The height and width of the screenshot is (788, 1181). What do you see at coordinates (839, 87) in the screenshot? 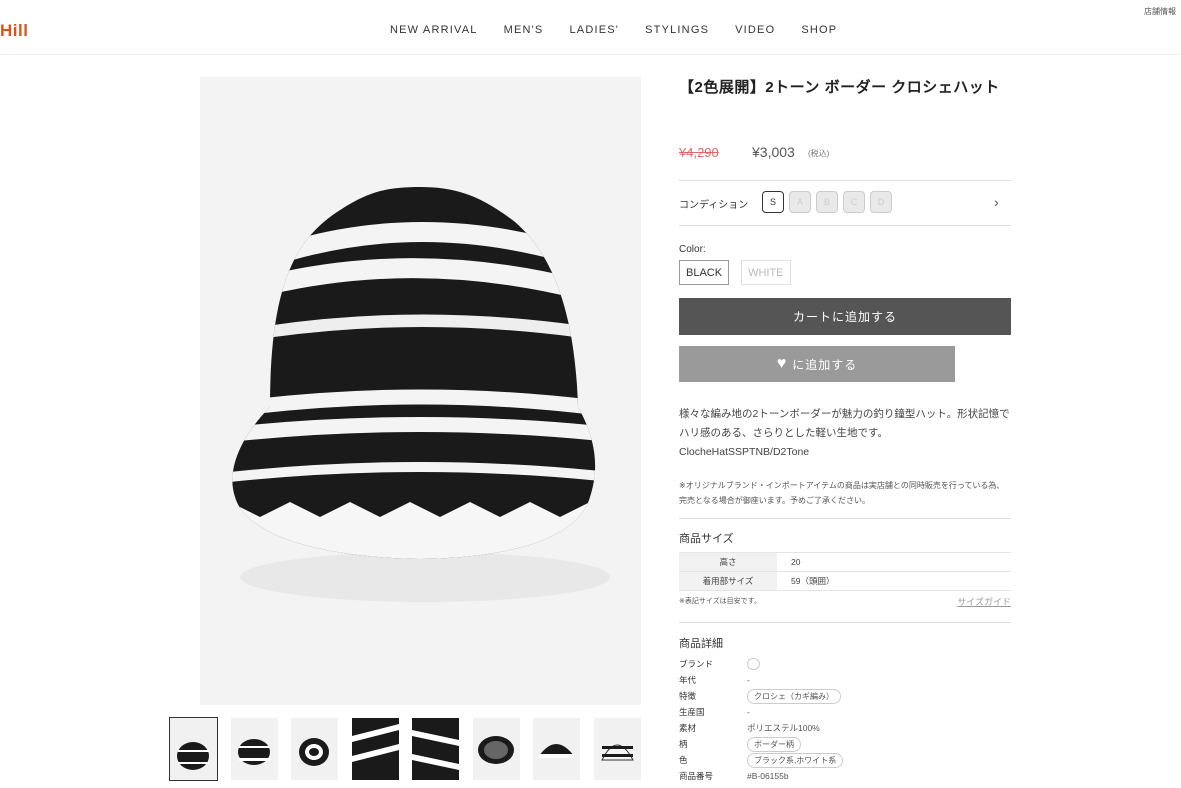
I see `product-title: 【2色展開】2トーン ボーダー クロシェハット` at bounding box center [839, 87].